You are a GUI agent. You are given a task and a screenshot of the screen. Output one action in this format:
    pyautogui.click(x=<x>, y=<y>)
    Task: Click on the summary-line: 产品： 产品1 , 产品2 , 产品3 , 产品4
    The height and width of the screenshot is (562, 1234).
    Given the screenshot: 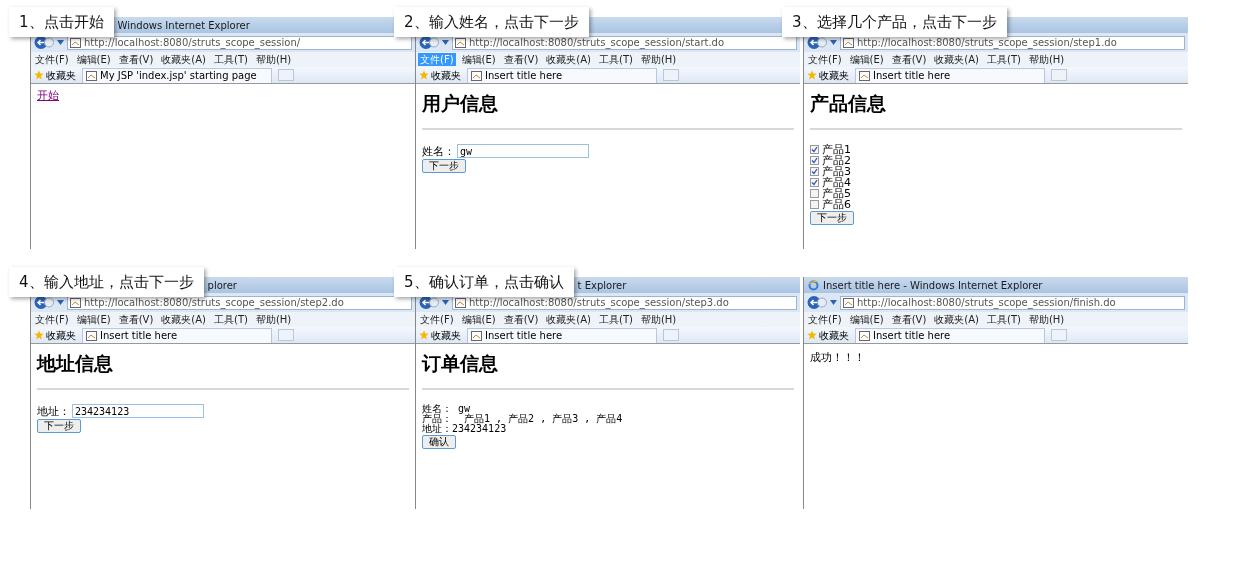 What is the action you would take?
    pyautogui.click(x=522, y=419)
    